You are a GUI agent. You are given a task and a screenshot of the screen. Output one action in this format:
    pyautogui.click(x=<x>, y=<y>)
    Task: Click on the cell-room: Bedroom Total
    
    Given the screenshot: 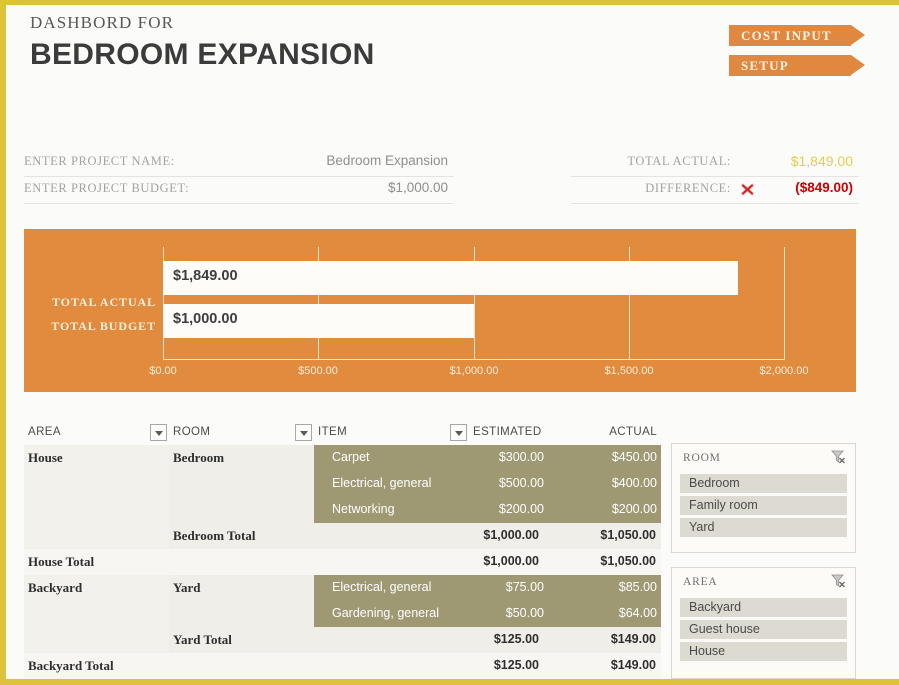 What is the action you would take?
    pyautogui.click(x=241, y=536)
    